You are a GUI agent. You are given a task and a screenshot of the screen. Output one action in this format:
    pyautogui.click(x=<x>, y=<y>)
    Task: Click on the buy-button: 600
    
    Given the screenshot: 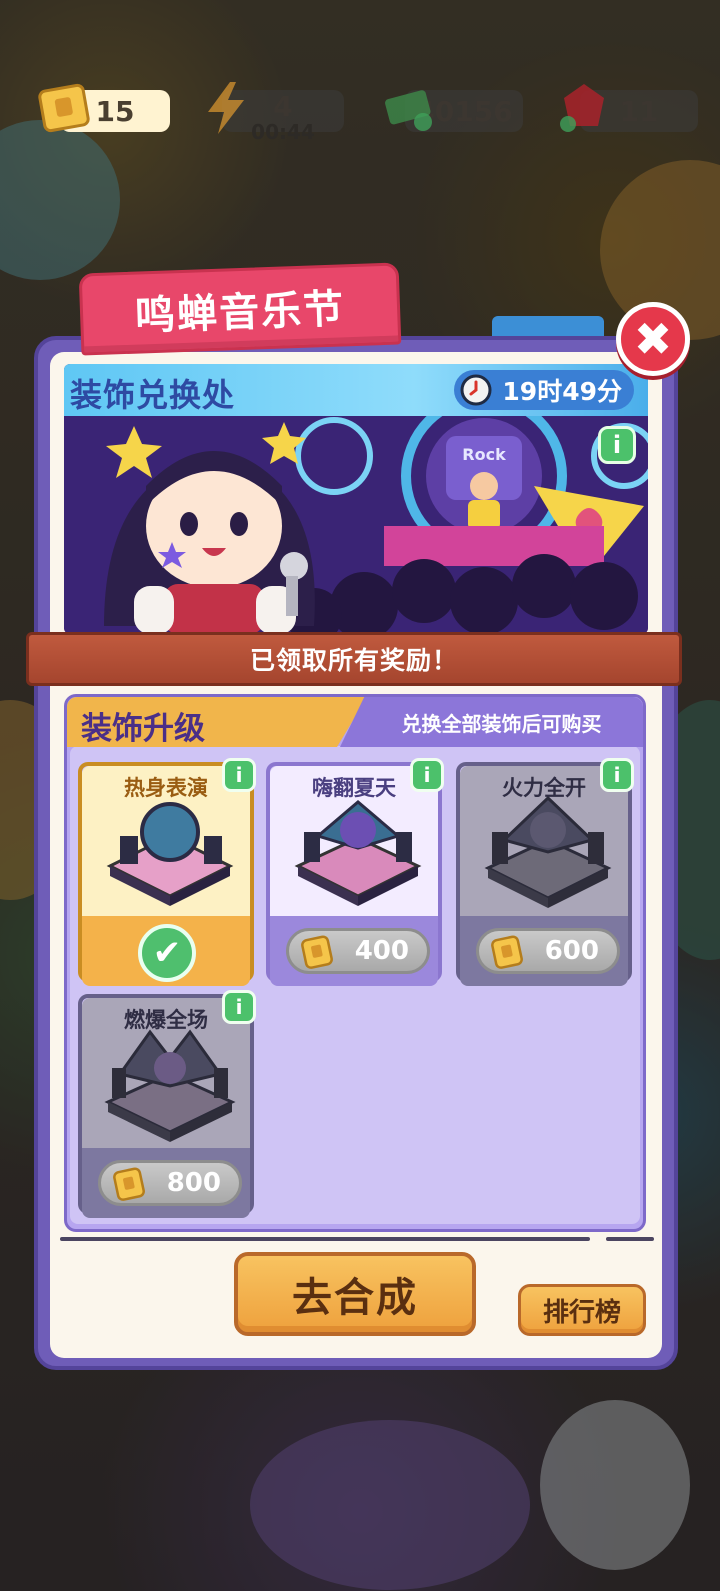 What is the action you would take?
    pyautogui.click(x=548, y=951)
    